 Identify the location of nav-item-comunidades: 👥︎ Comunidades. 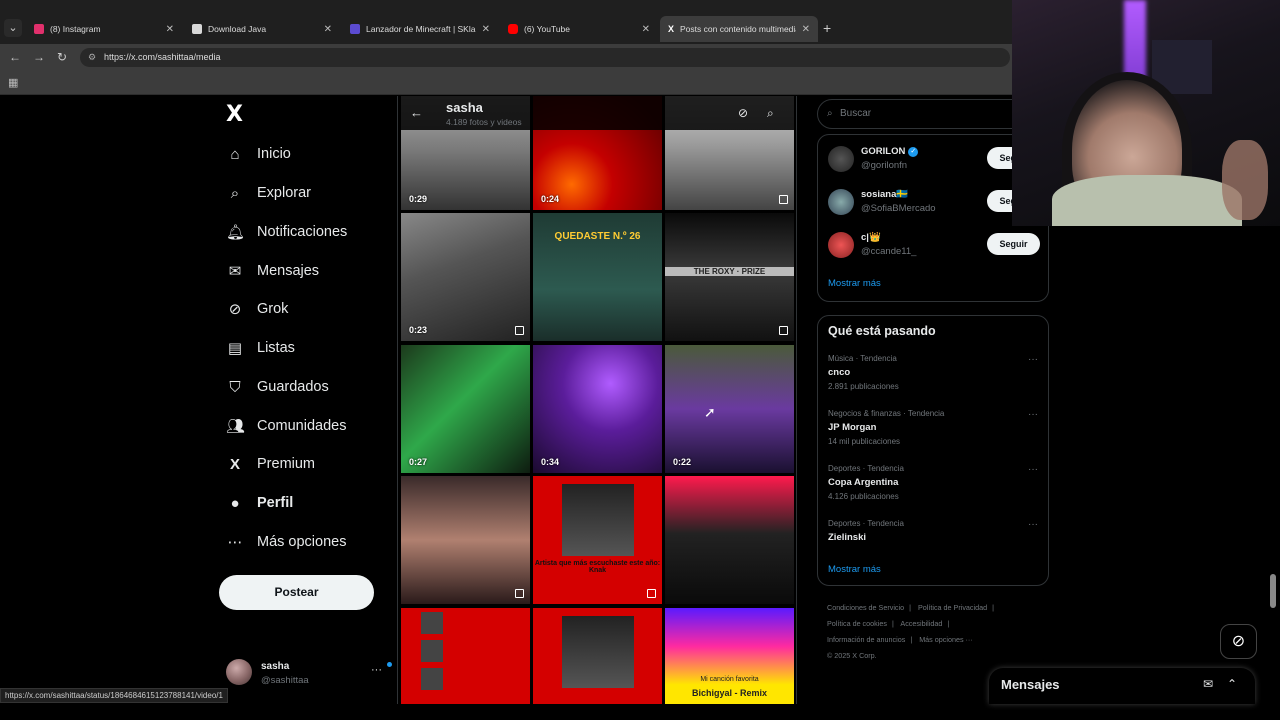
(286, 426).